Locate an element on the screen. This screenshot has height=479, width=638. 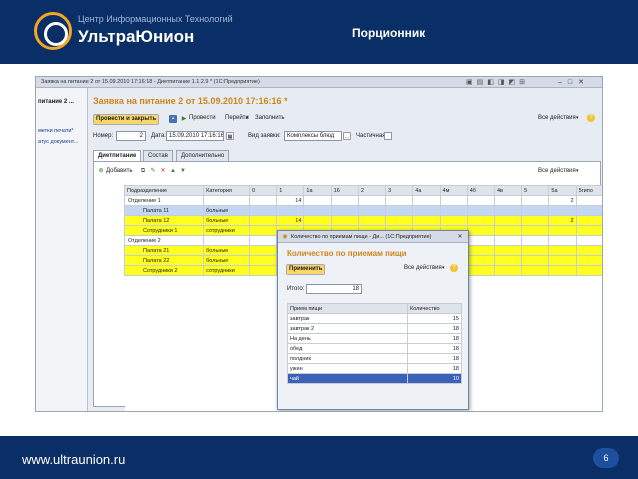
row-department: Палата 22 is located at coordinates (164, 260).